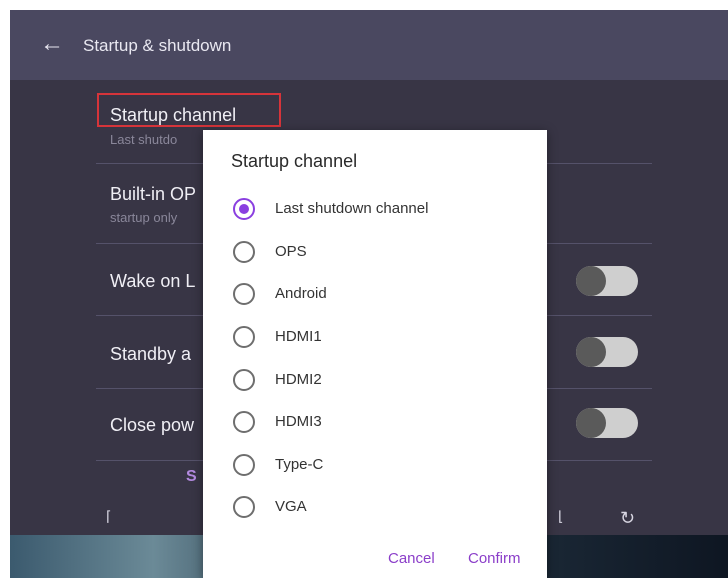  What do you see at coordinates (152, 425) in the screenshot?
I see `setting-label: Close pow` at bounding box center [152, 425].